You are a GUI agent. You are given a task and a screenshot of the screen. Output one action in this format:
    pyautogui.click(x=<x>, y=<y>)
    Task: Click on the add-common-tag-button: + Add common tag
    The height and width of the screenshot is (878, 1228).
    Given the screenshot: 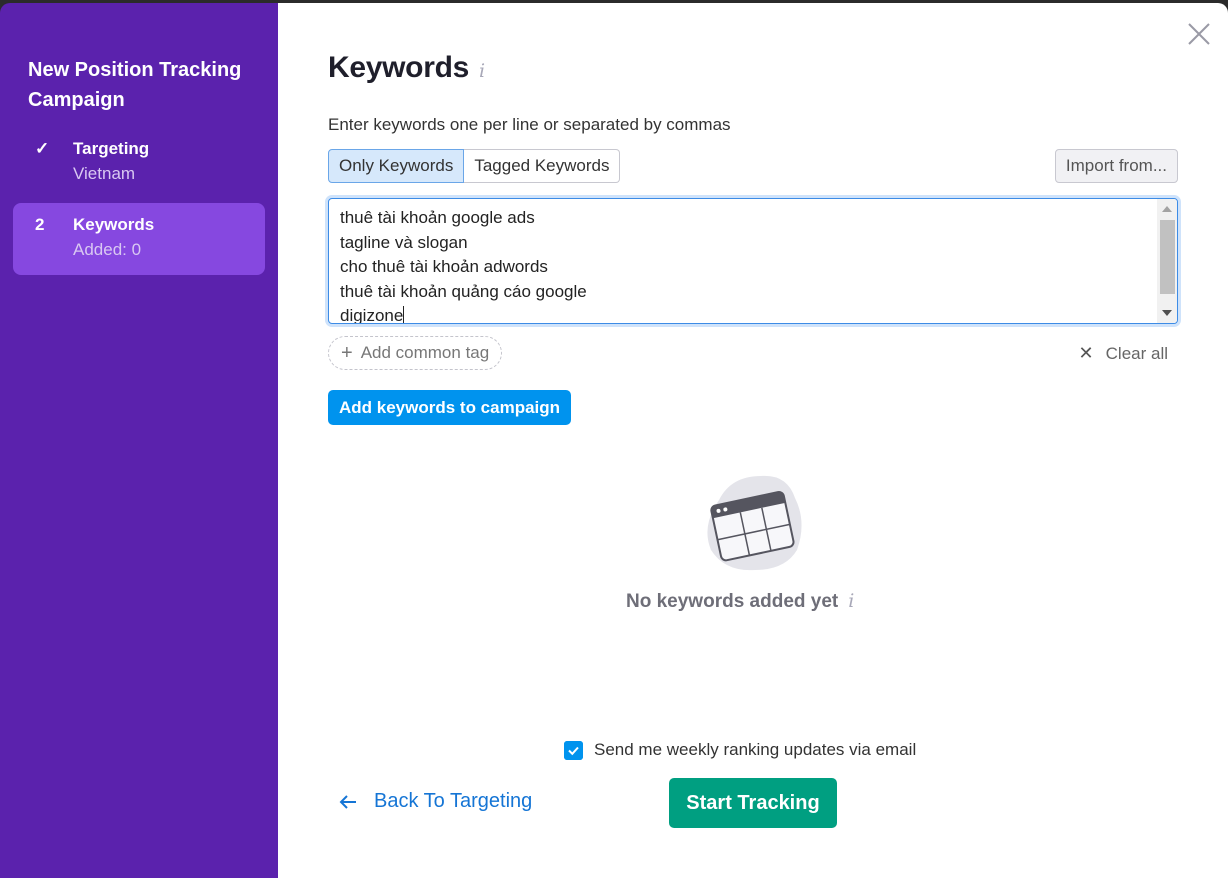 What is the action you would take?
    pyautogui.click(x=415, y=353)
    